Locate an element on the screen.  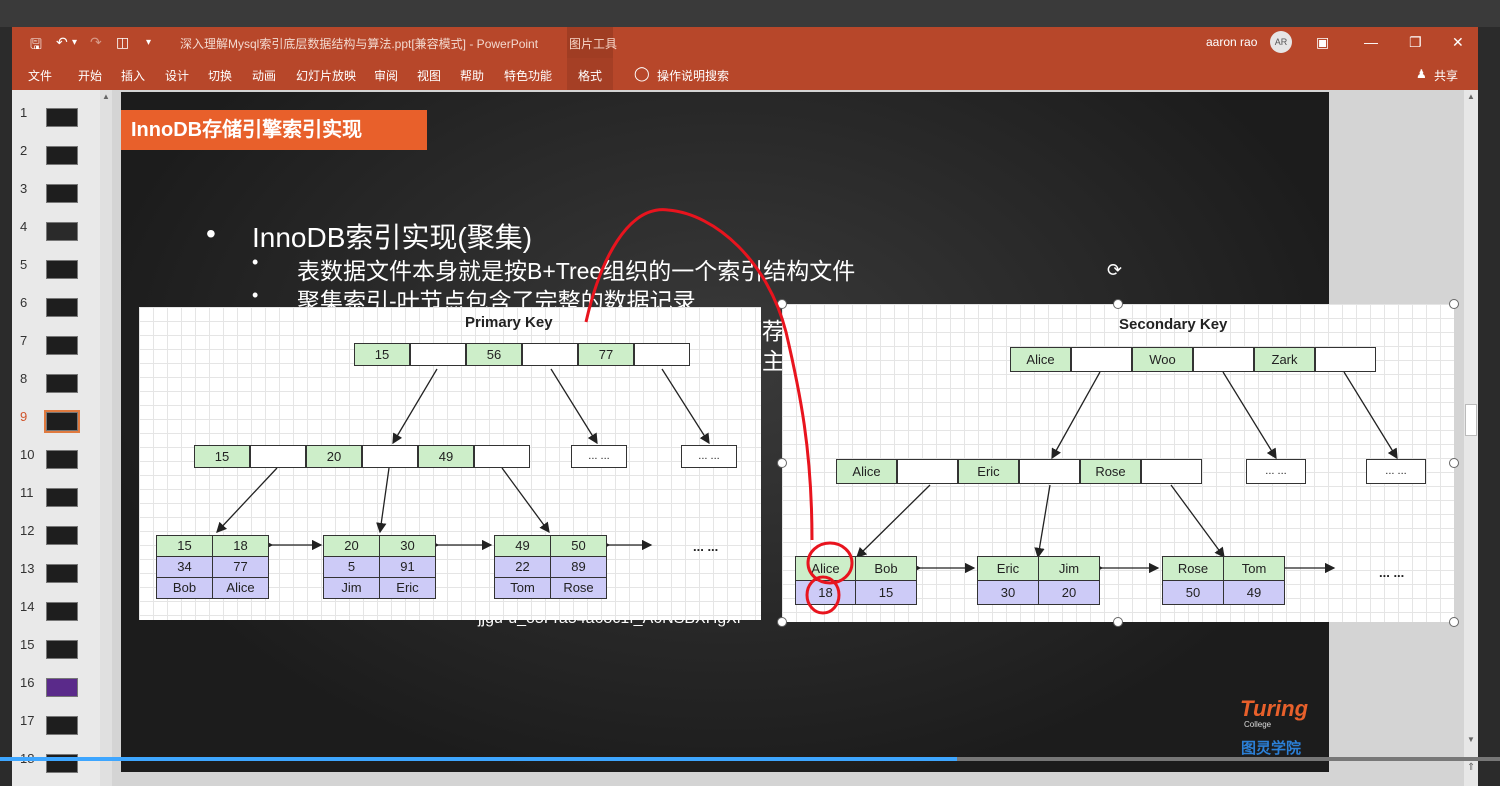
annotation-circle is located at coordinates (830, 563).